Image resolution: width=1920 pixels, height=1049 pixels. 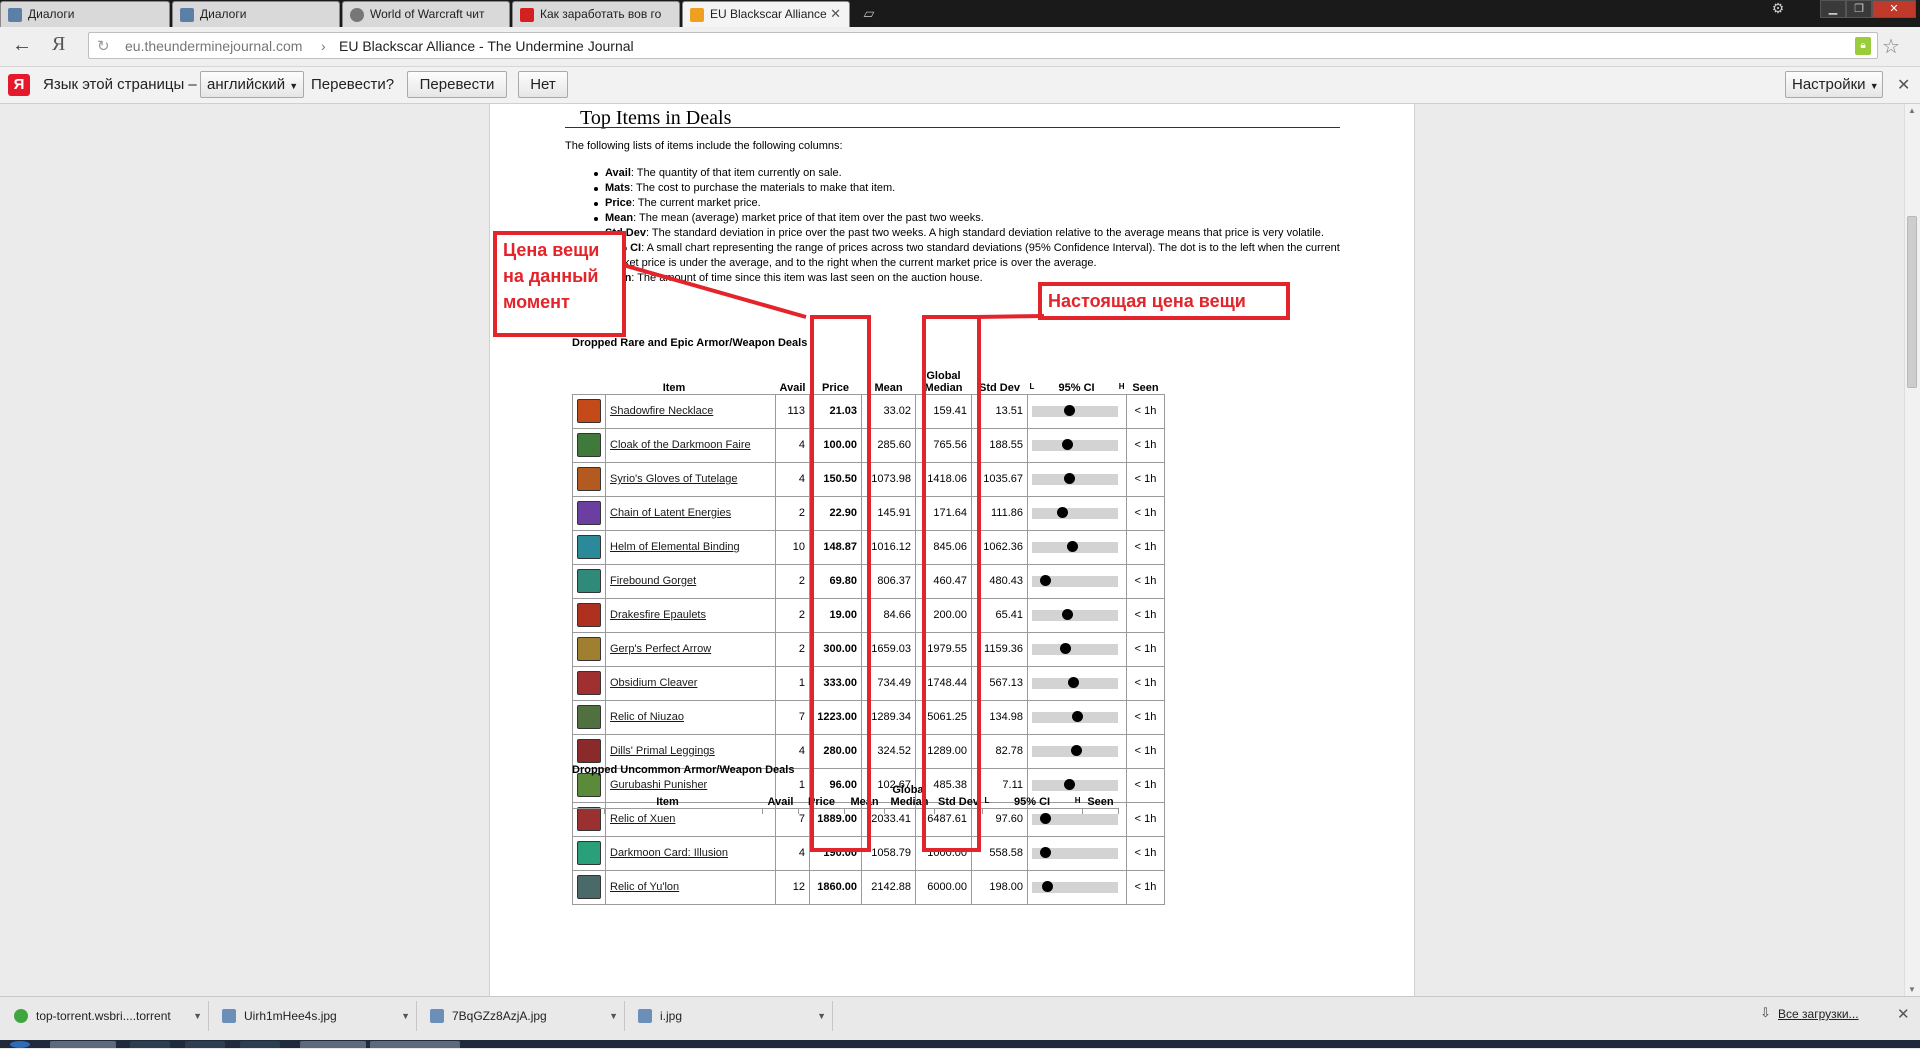 What do you see at coordinates (671, 1016) in the screenshot?
I see `download-name: i.jpg` at bounding box center [671, 1016].